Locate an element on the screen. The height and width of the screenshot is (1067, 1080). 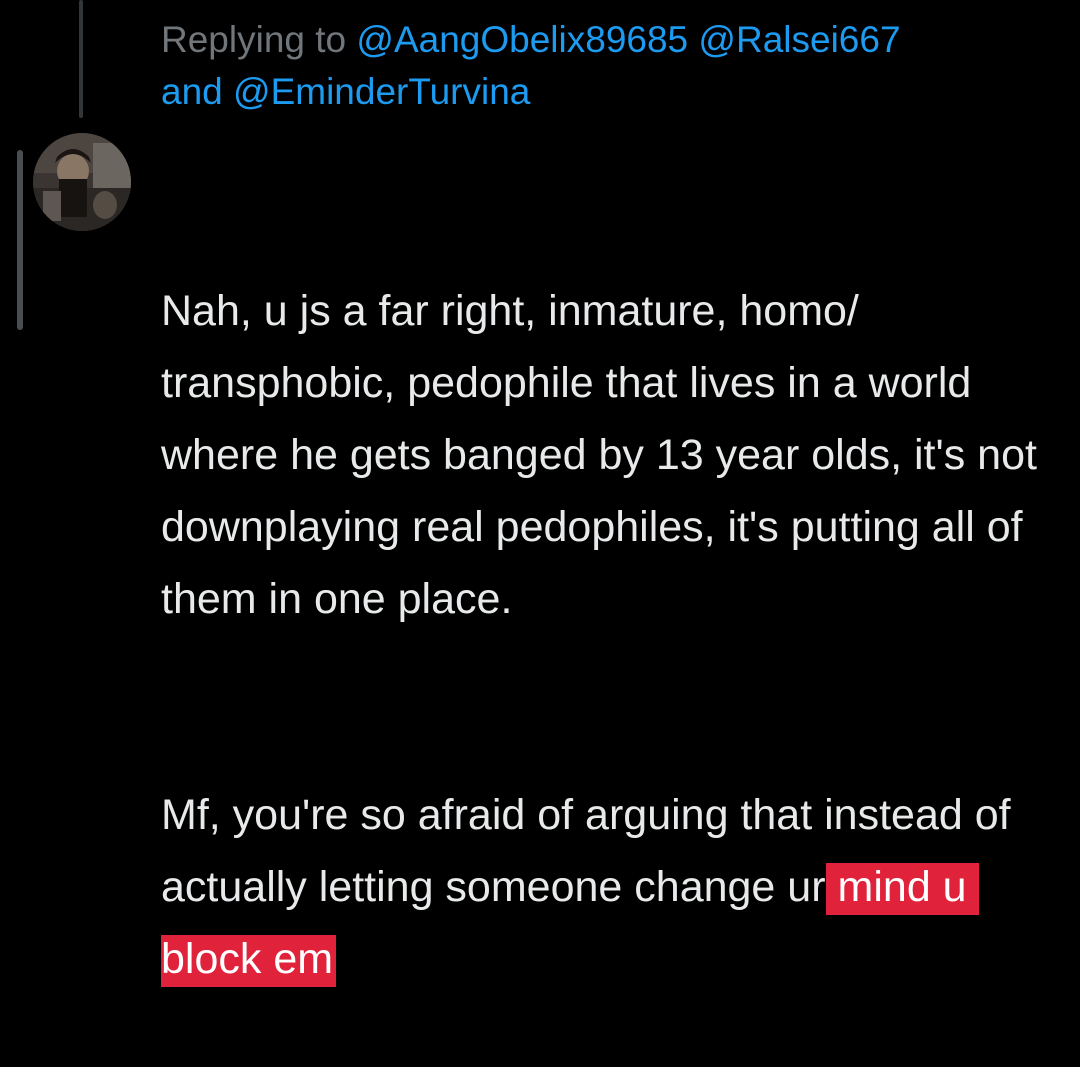
mention-link-emindertur: @EminderTurvina is located at coordinates (381, 91).